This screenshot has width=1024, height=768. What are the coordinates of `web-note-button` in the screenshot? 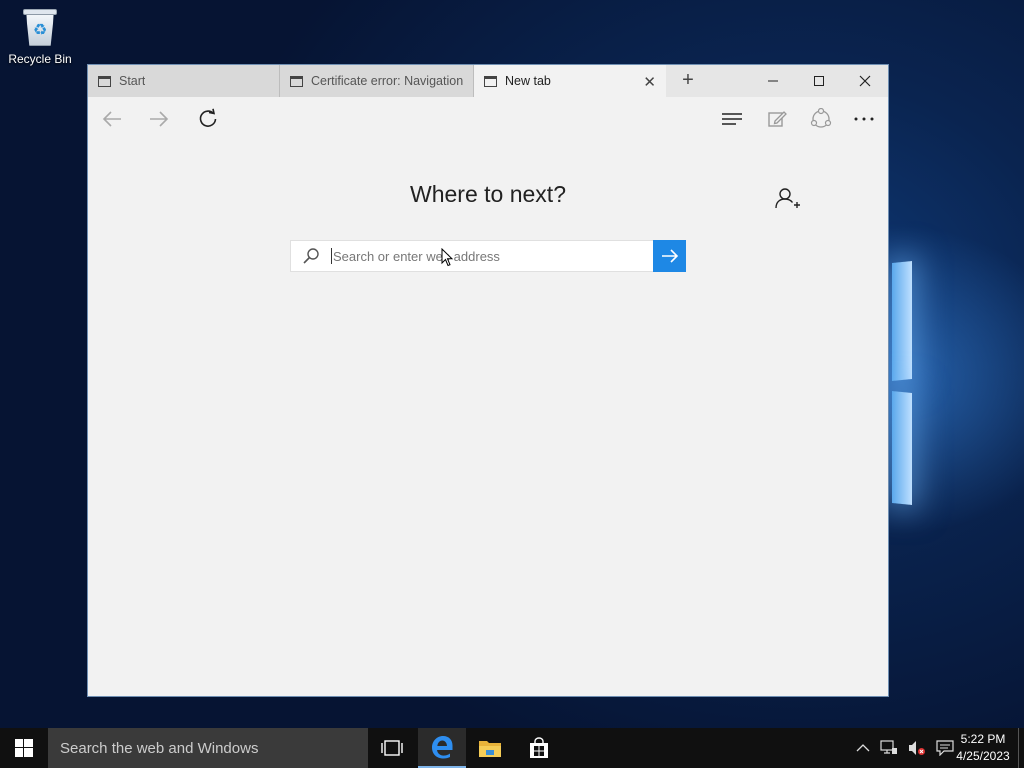 It's located at (777, 119).